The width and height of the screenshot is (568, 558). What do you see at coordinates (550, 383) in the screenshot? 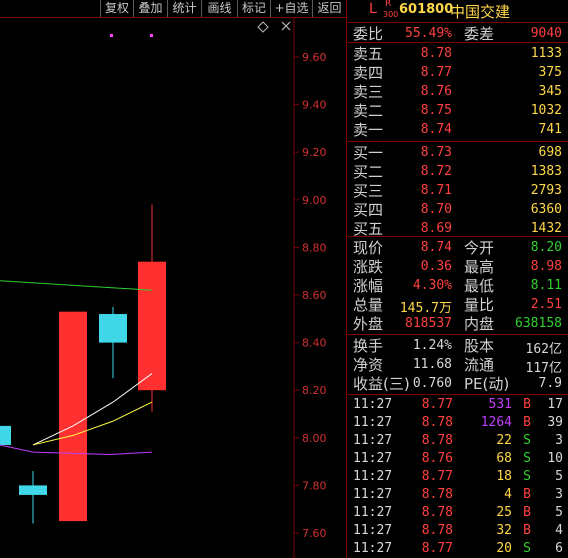
I see `fund-value: 7.9` at bounding box center [550, 383].